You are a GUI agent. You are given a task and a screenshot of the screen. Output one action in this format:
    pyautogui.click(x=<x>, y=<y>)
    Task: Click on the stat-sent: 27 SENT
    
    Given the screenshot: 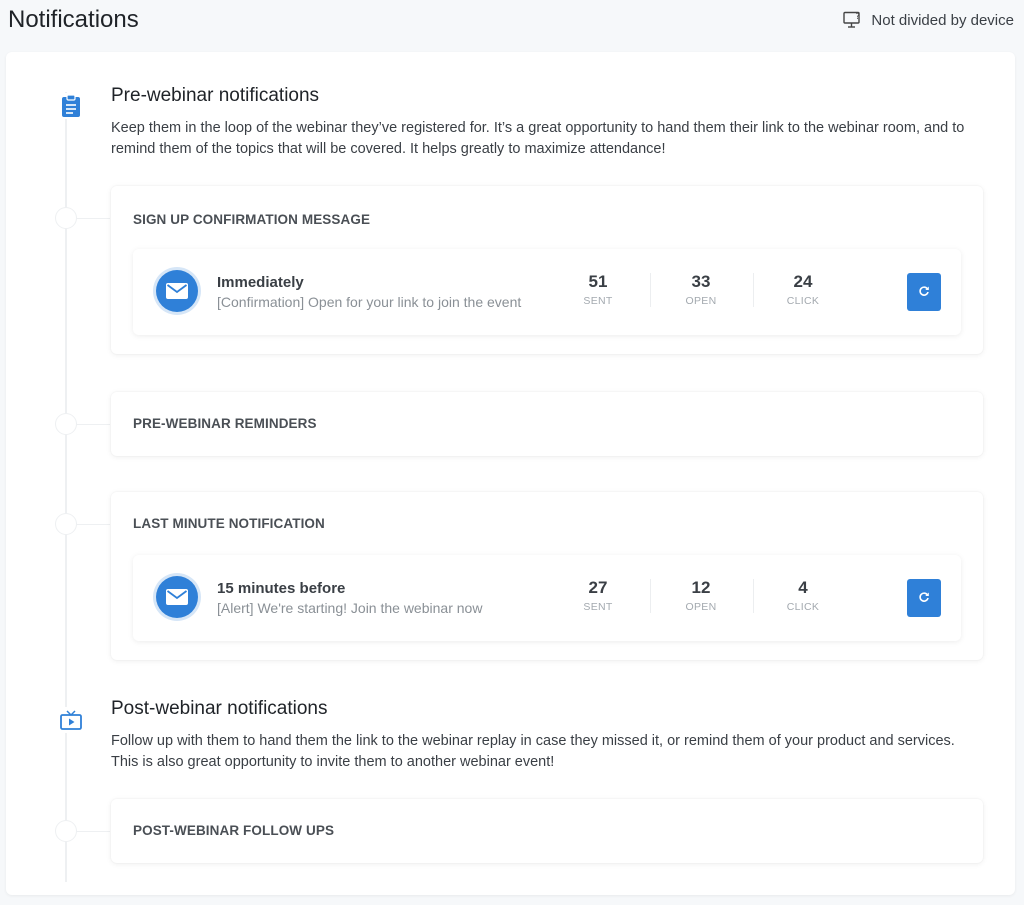 What is the action you would take?
    pyautogui.click(x=598, y=595)
    